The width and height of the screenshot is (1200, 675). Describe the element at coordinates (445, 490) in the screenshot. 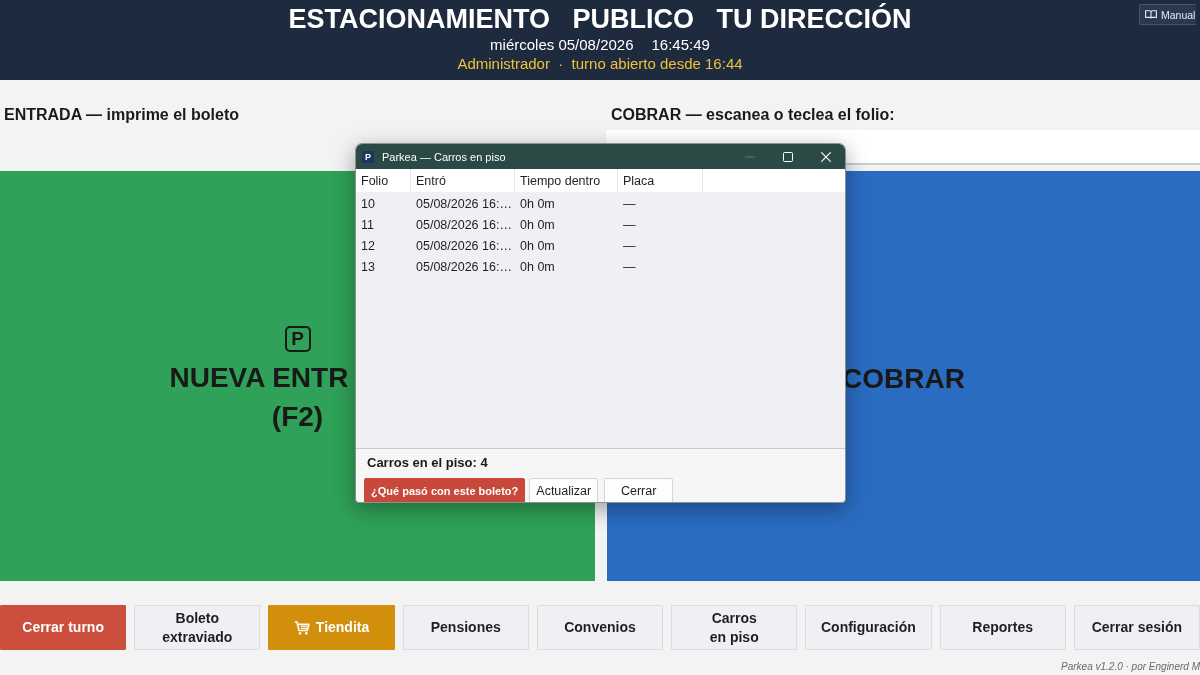

I see `dialog-button: ¿Qué pasó con este boleto?` at that location.